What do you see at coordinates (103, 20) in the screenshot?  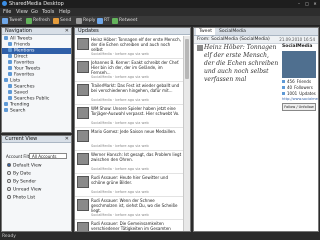 I see `rt-button: RT` at bounding box center [103, 20].